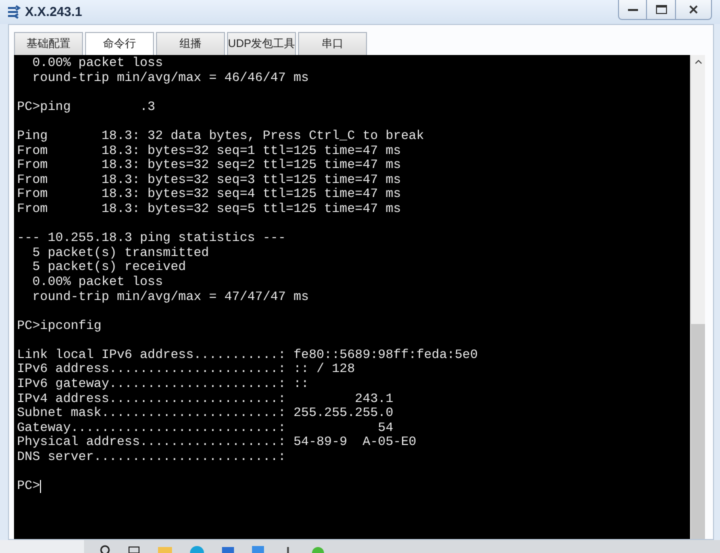 This screenshot has width=720, height=553. I want to click on window-title: X.X.243.1, so click(53, 12).